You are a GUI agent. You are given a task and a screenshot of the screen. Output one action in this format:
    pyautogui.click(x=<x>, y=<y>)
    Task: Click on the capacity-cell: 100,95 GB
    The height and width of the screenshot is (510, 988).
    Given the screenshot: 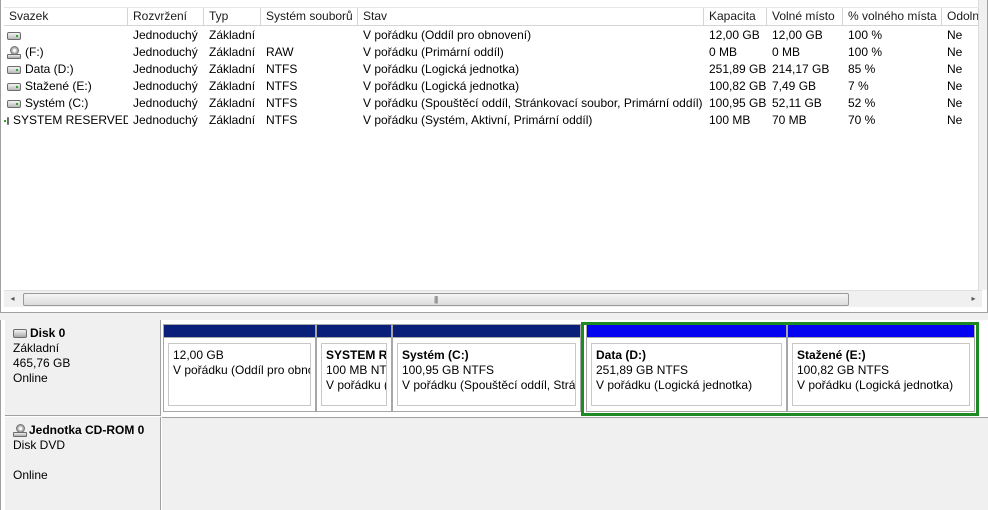 What is the action you would take?
    pyautogui.click(x=738, y=103)
    